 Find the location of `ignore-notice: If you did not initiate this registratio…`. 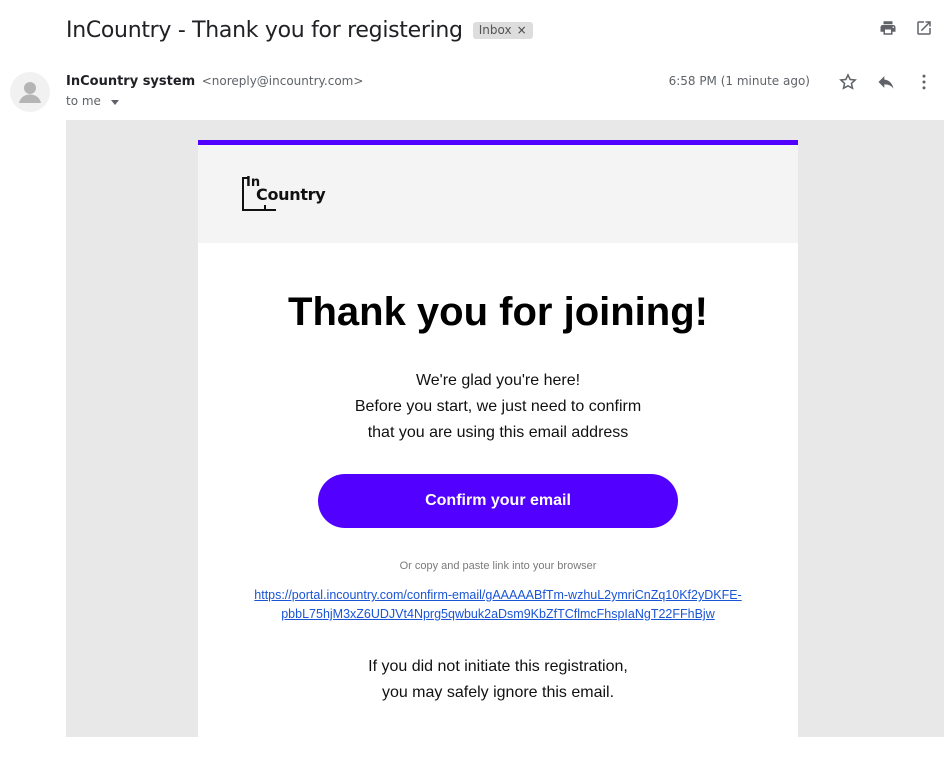

ignore-notice: If you did not initiate this registratio… is located at coordinates (498, 680).